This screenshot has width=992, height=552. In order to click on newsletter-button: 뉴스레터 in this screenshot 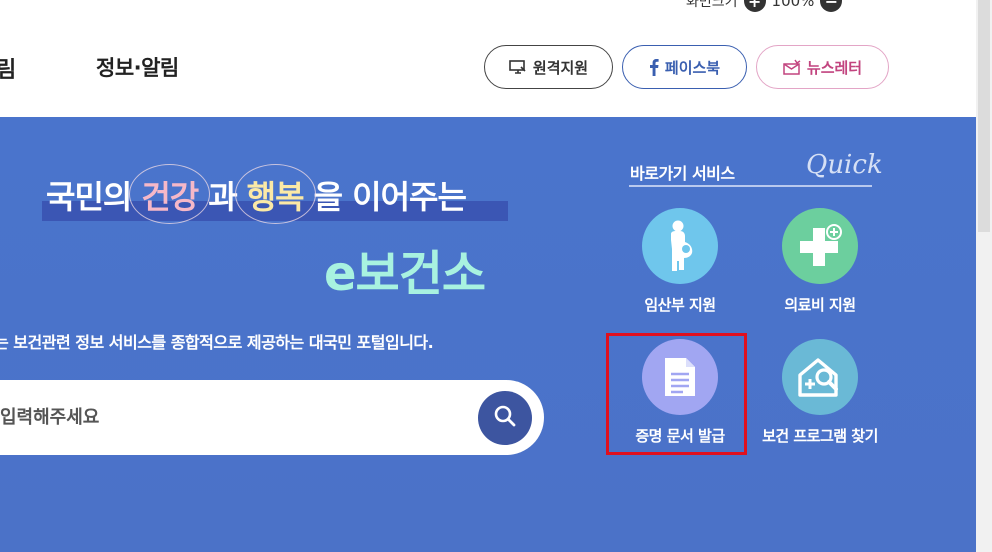, I will do `click(822, 67)`.